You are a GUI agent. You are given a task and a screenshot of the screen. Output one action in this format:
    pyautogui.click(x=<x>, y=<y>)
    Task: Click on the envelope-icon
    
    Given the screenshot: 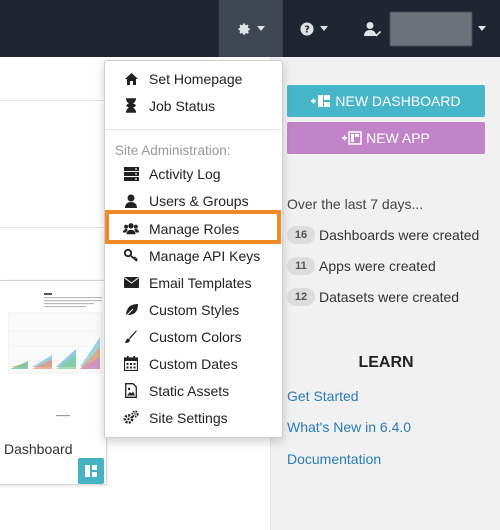 What is the action you would take?
    pyautogui.click(x=131, y=283)
    